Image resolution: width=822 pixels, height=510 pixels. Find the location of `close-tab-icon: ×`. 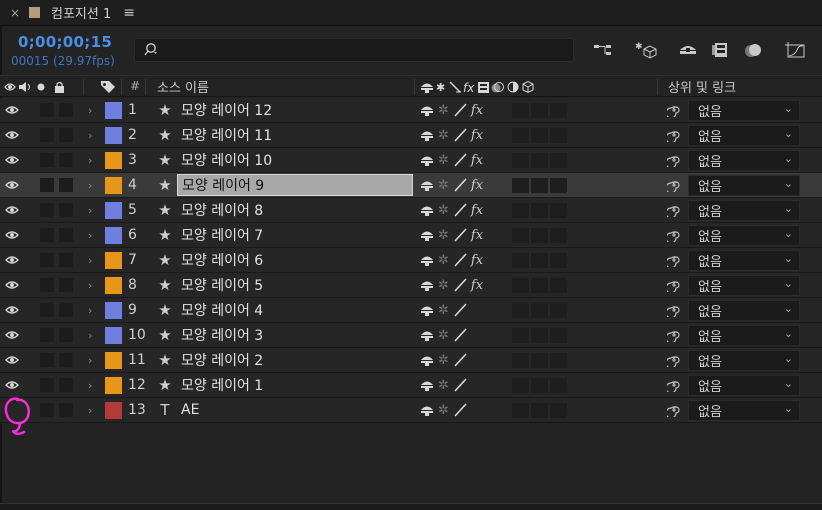

close-tab-icon: × is located at coordinates (16, 13).